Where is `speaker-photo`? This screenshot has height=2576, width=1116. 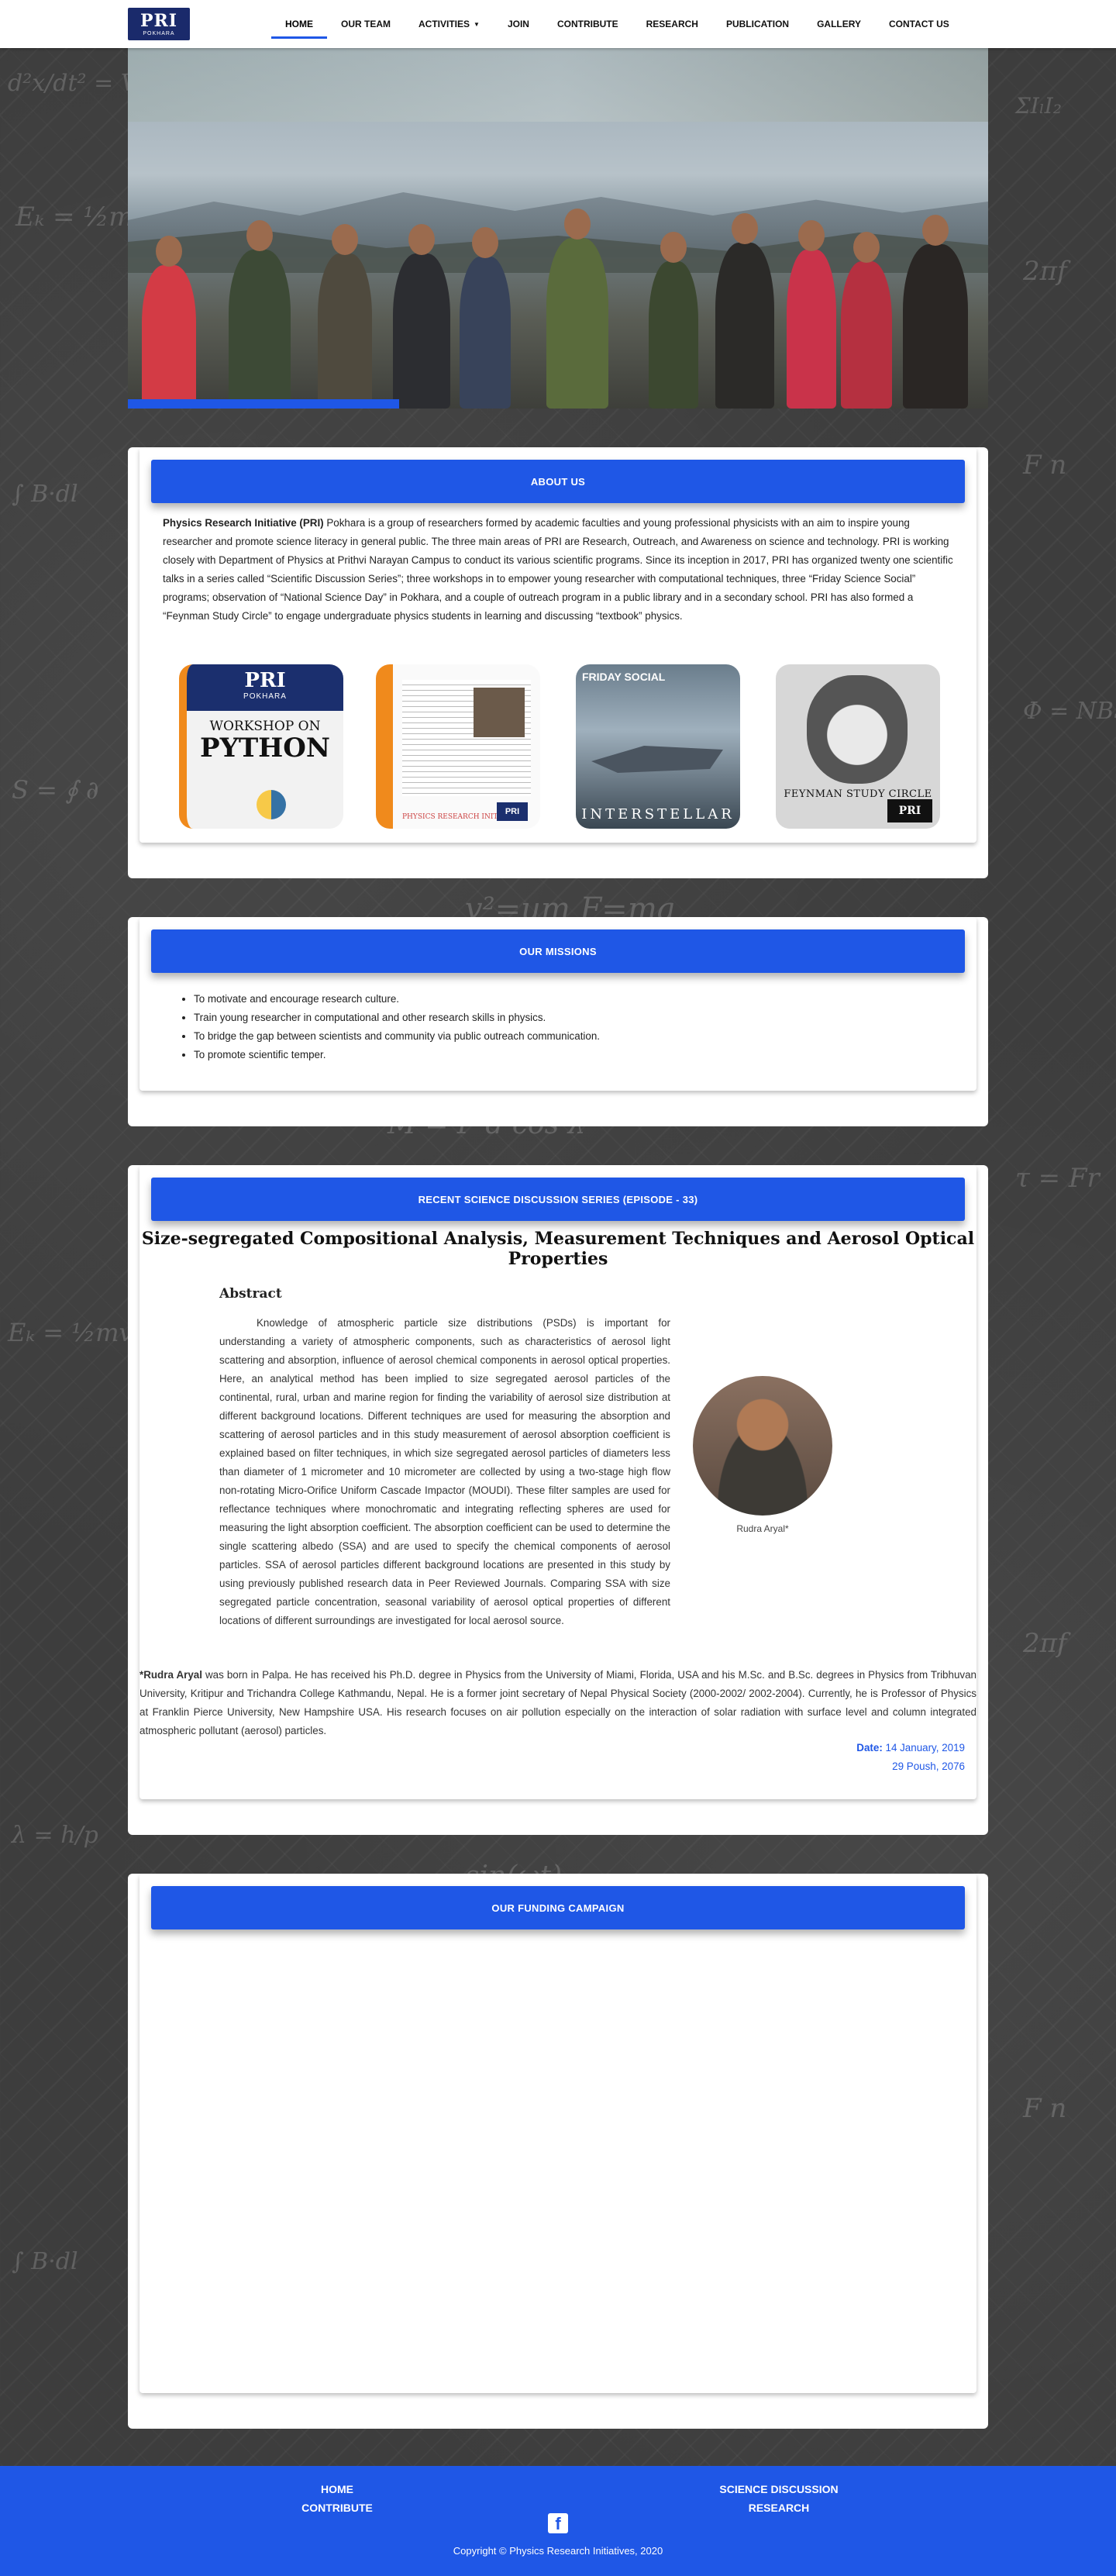 speaker-photo is located at coordinates (762, 1446).